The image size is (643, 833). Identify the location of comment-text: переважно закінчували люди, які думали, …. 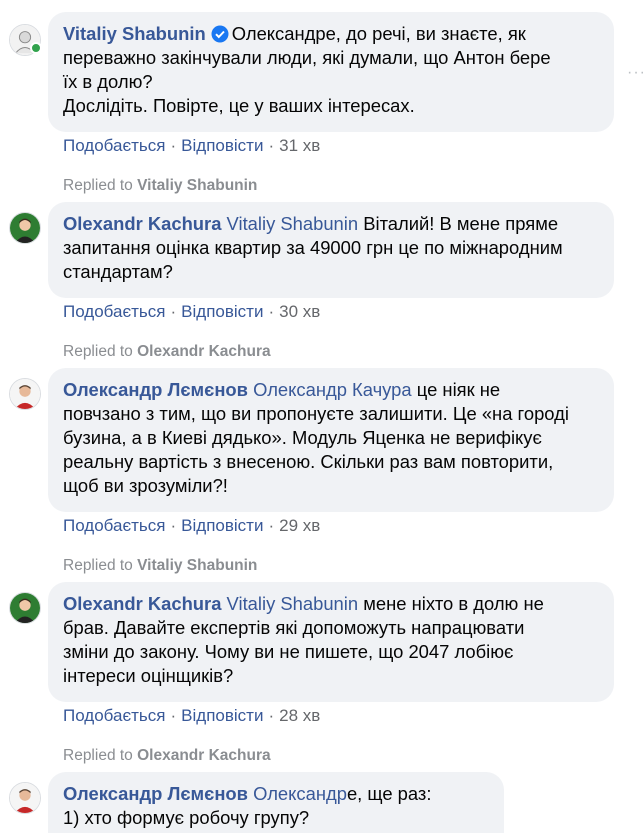
(307, 57).